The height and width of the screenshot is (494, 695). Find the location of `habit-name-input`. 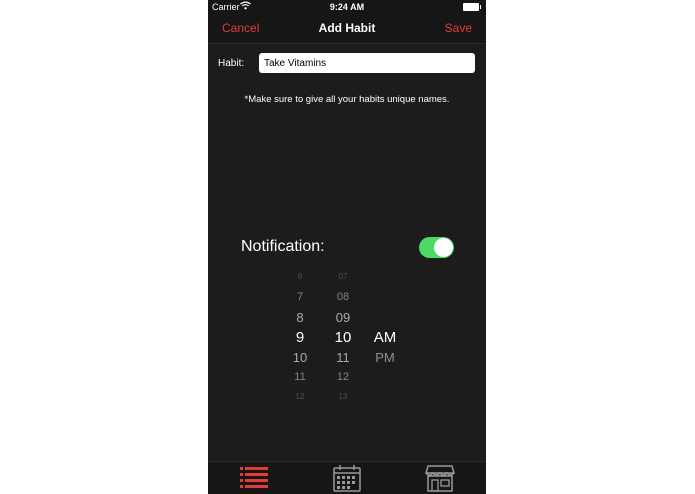

habit-name-input is located at coordinates (367, 63).